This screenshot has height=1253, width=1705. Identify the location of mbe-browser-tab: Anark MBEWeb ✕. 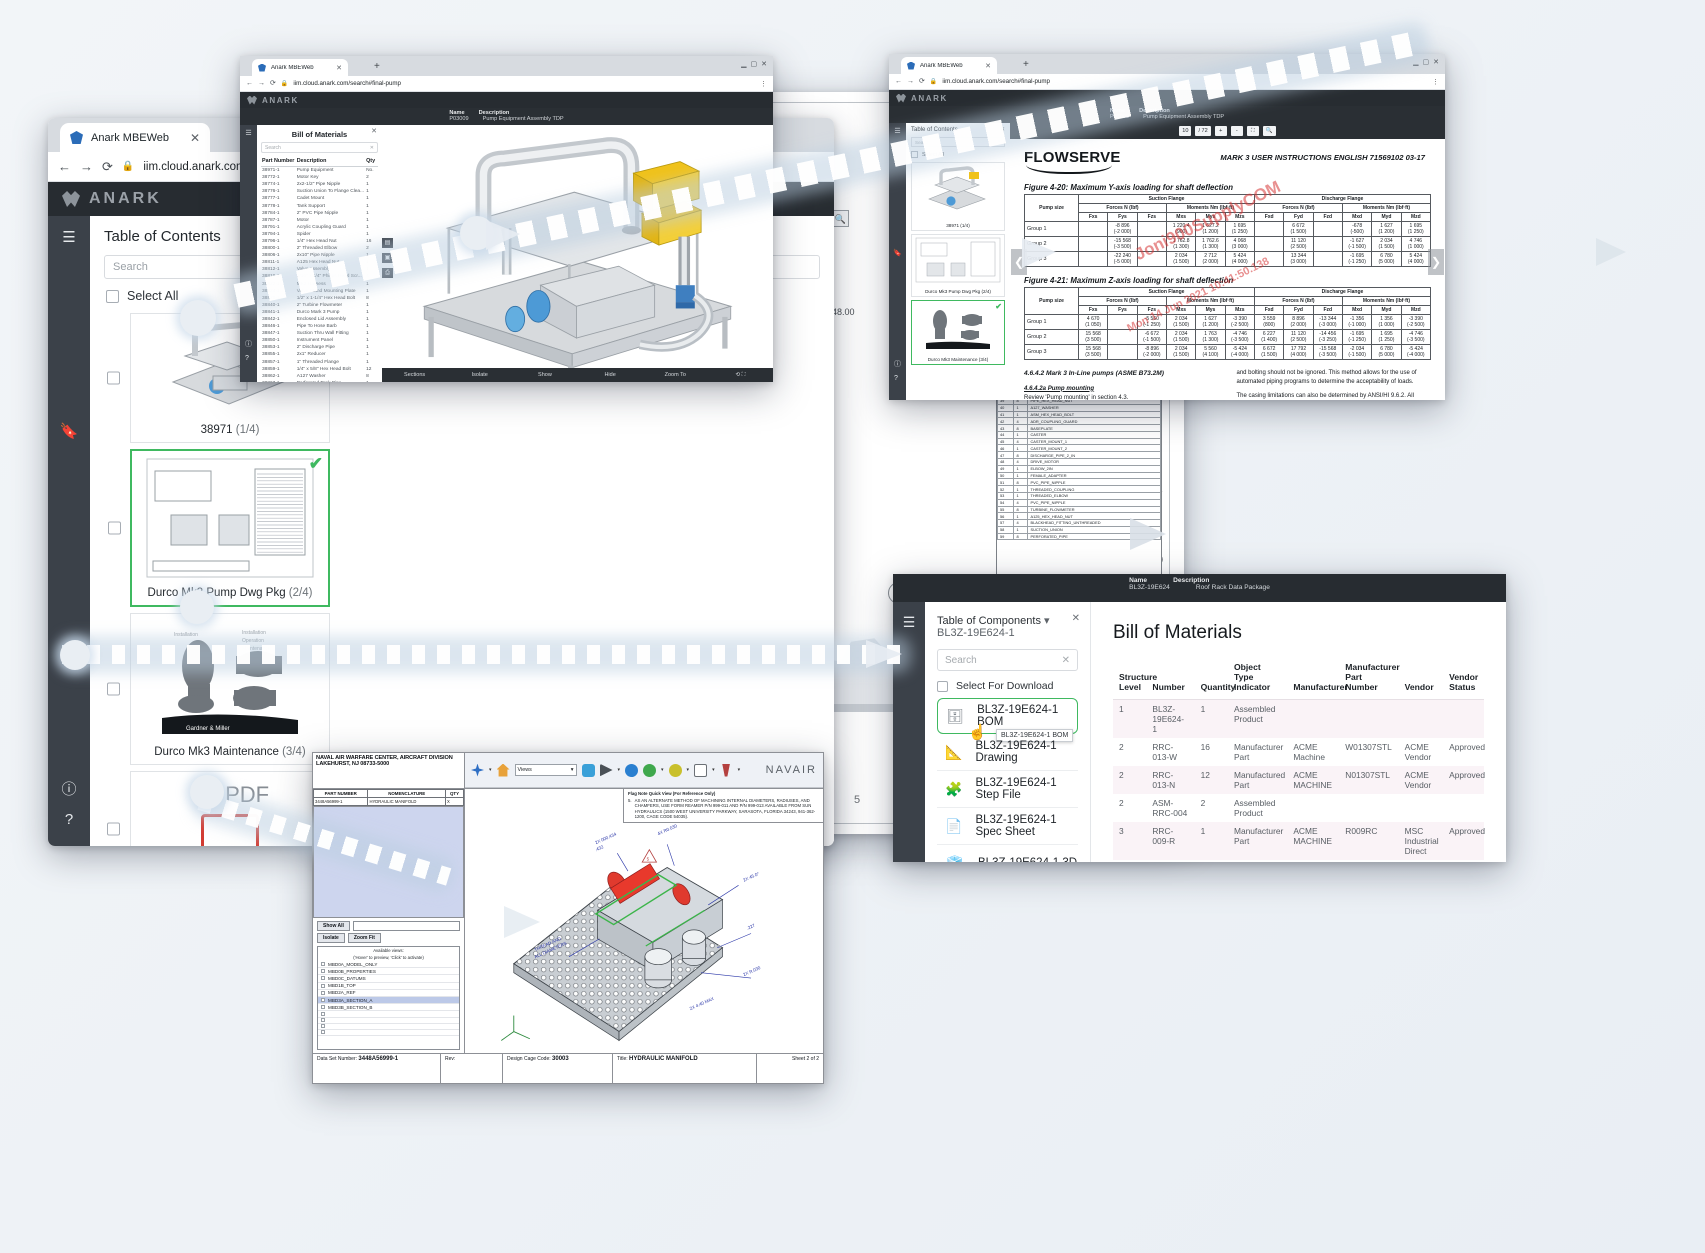
(300, 67).